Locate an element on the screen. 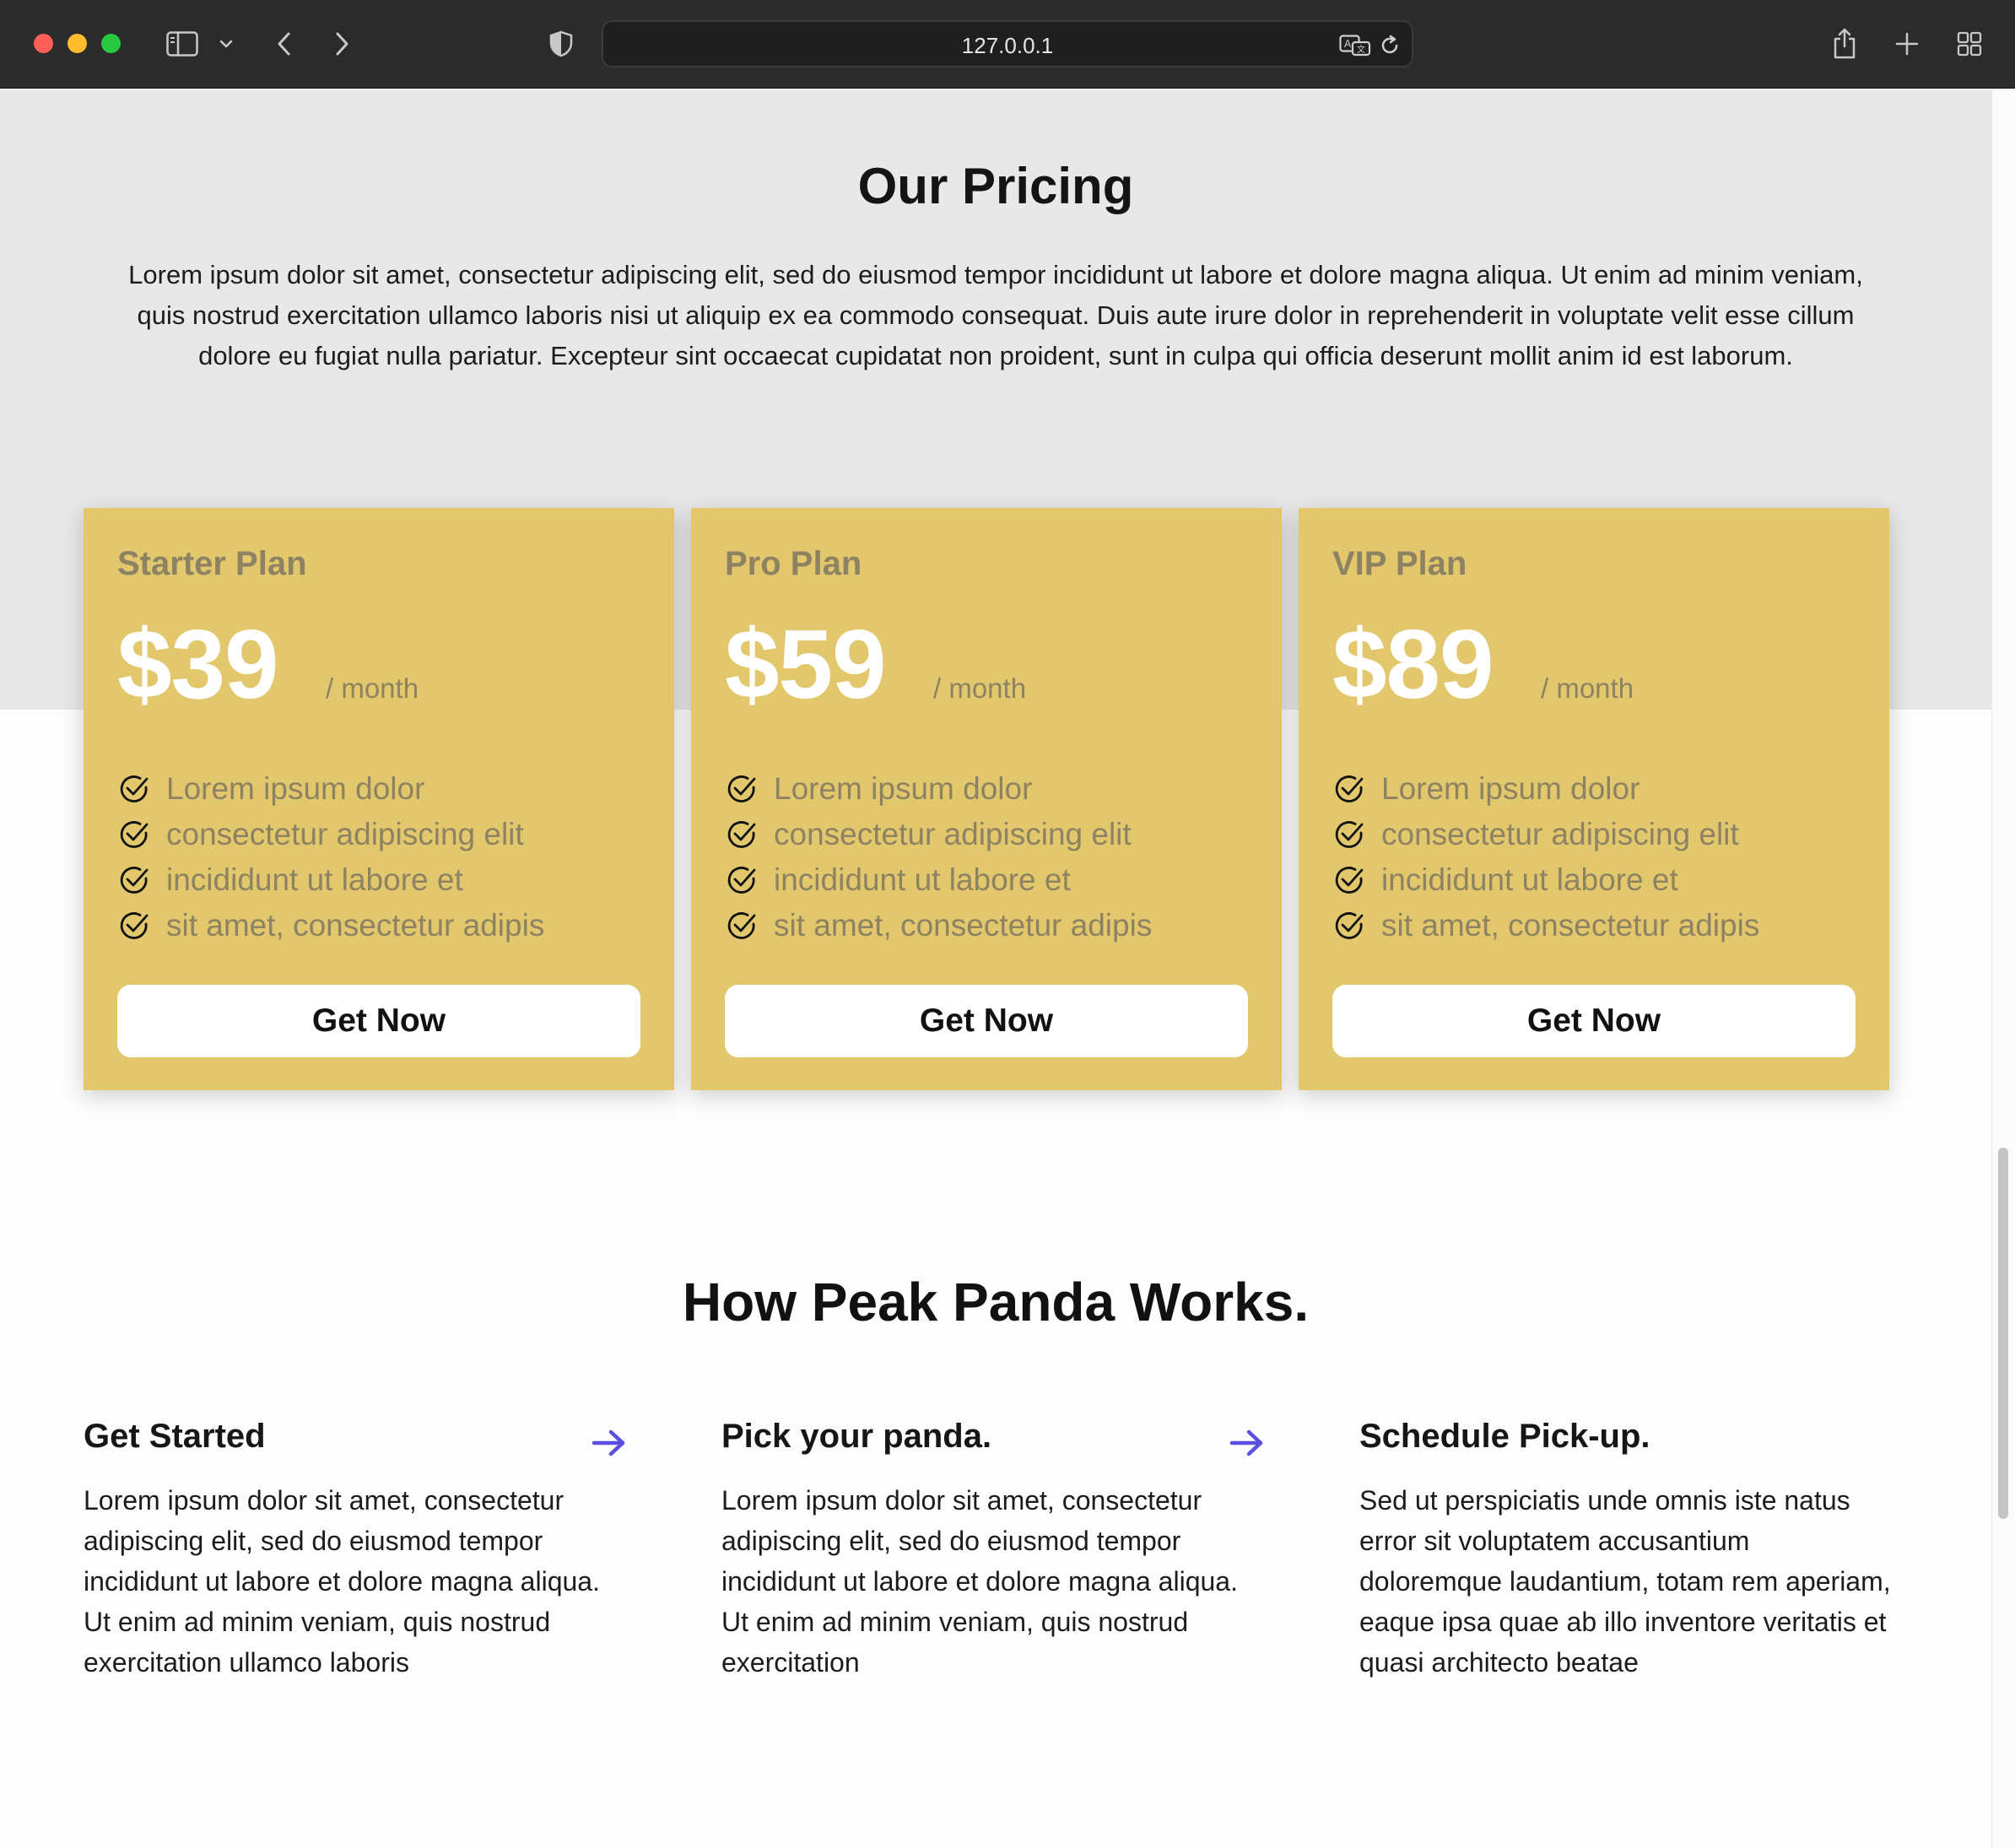 This screenshot has width=2015, height=1848. zoom-window-button is located at coordinates (111, 44).